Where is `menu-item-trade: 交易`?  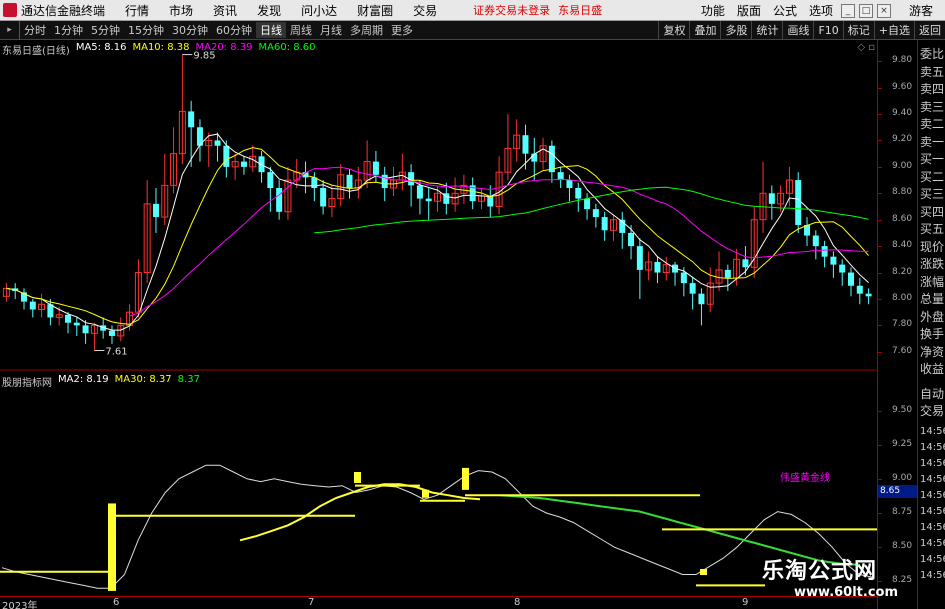 menu-item-trade: 交易 is located at coordinates (425, 10).